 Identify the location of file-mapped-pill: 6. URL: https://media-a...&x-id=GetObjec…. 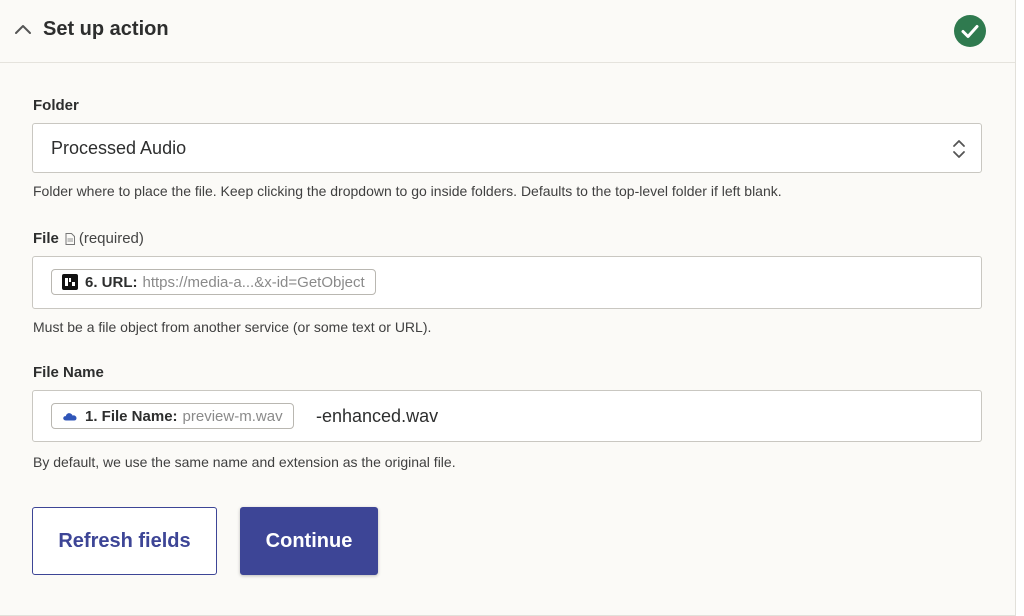
(213, 282).